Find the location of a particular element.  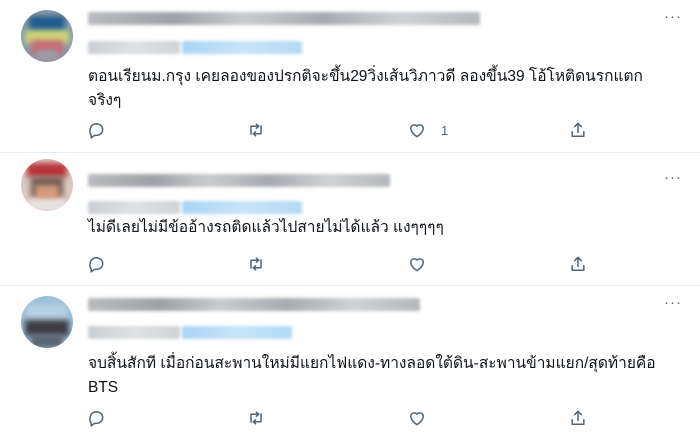

tweet-actions: 1 is located at coordinates (350, 130).